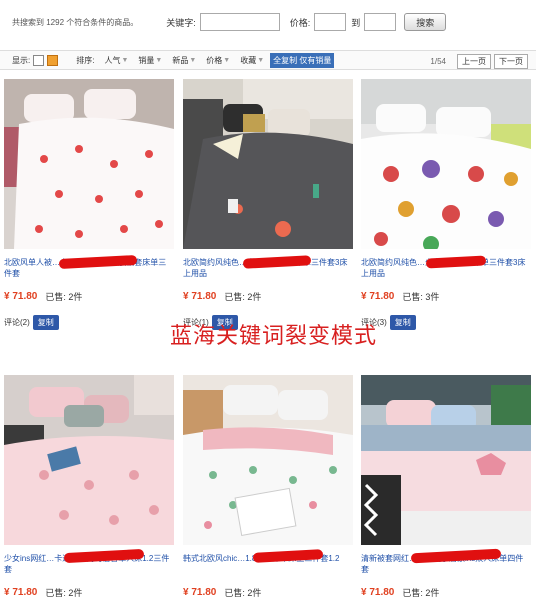 The width and height of the screenshot is (536, 600). What do you see at coordinates (511, 61) in the screenshot?
I see `next-page-button: 下一页` at bounding box center [511, 61].